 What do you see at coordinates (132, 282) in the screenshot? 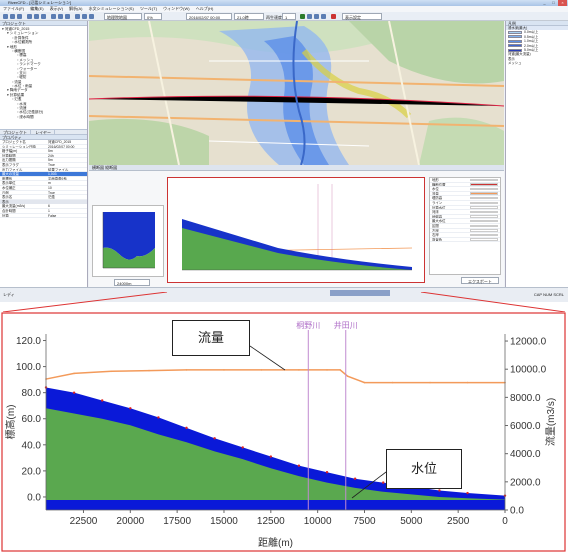
I see `distance-select: 24000m` at bounding box center [132, 282].